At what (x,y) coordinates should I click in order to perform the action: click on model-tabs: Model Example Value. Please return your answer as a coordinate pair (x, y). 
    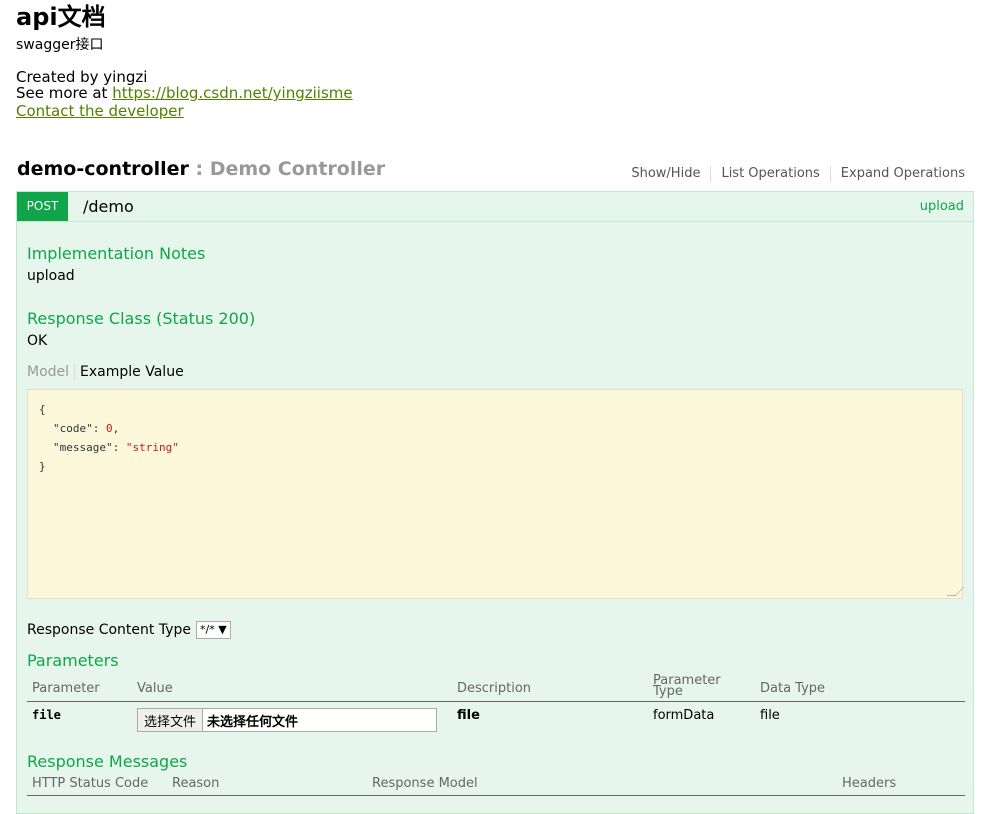
    Looking at the image, I should click on (496, 372).